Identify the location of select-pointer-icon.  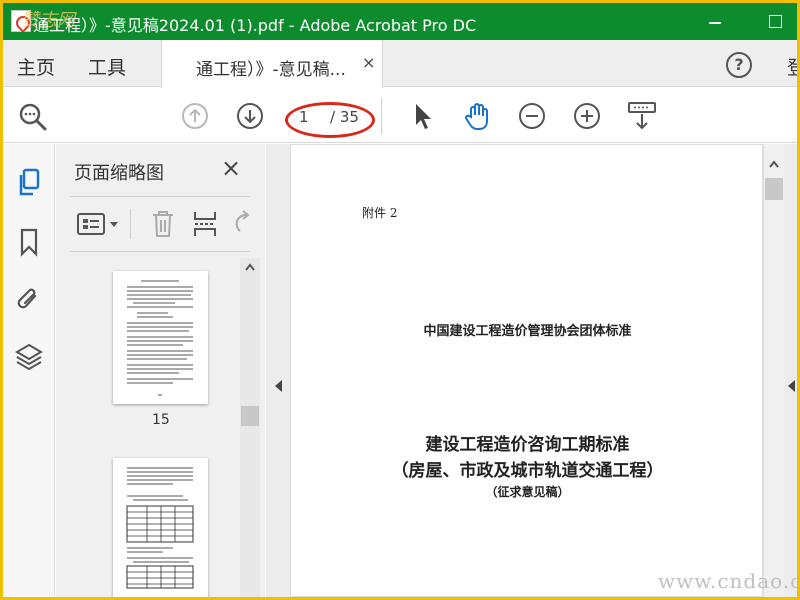
(423, 116).